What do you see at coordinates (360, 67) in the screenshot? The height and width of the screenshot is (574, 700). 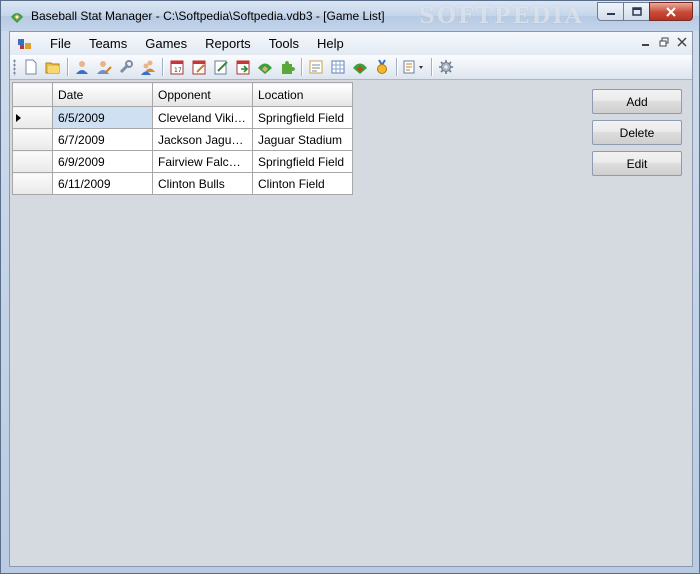 I see `field-red-icon` at bounding box center [360, 67].